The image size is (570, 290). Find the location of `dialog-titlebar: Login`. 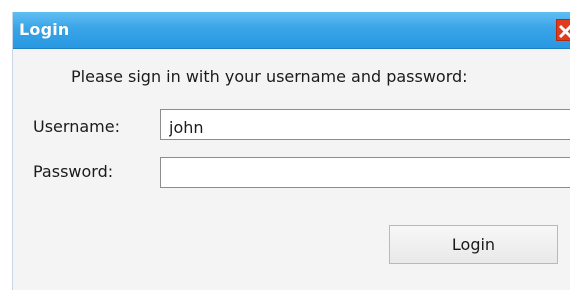

dialog-titlebar: Login is located at coordinates (291, 30).